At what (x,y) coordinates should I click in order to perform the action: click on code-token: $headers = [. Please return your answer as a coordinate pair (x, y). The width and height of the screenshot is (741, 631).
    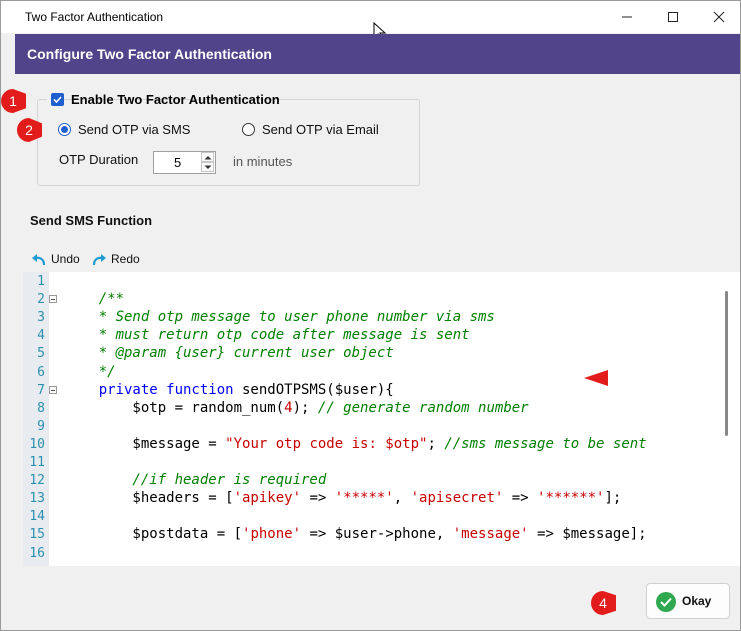
    Looking at the image, I should click on (149, 498).